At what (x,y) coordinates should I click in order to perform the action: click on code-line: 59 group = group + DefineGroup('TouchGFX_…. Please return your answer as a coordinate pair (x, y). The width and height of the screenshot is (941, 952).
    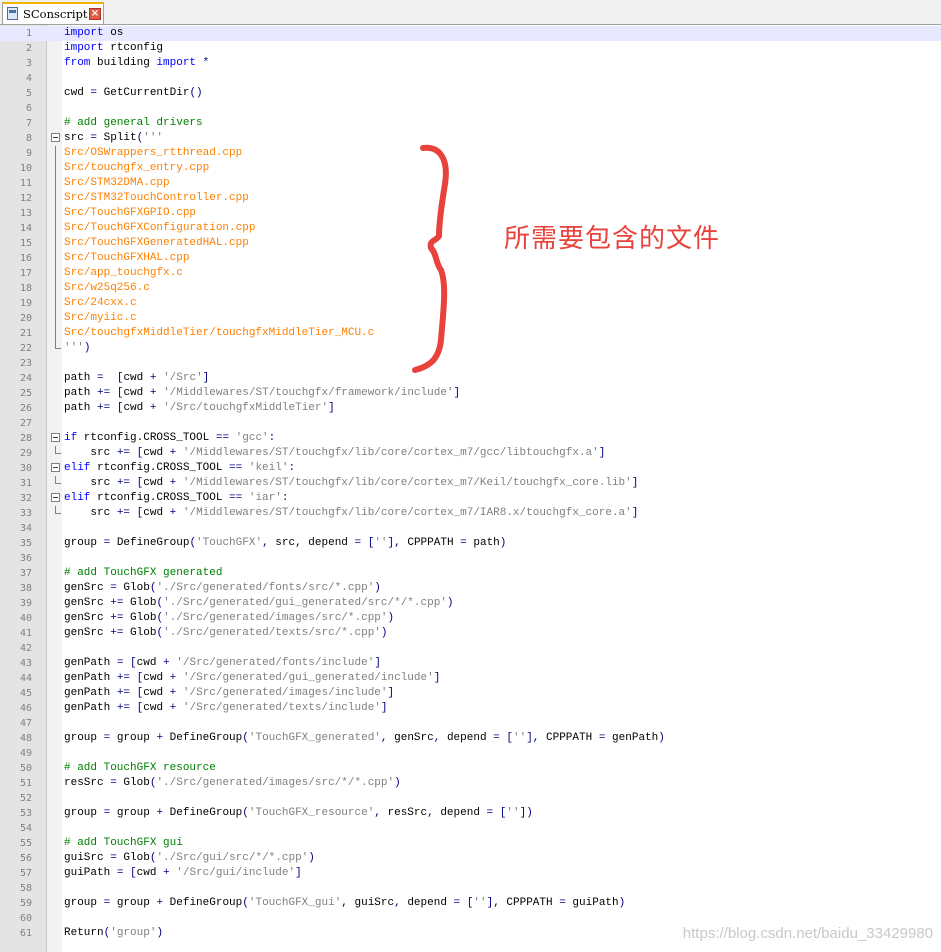
    Looking at the image, I should click on (470, 903).